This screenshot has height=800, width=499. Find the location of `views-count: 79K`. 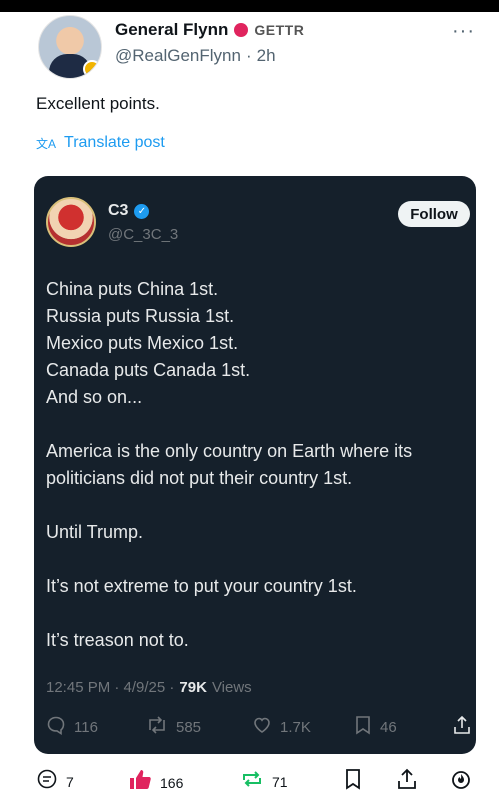

views-count: 79K is located at coordinates (193, 687).